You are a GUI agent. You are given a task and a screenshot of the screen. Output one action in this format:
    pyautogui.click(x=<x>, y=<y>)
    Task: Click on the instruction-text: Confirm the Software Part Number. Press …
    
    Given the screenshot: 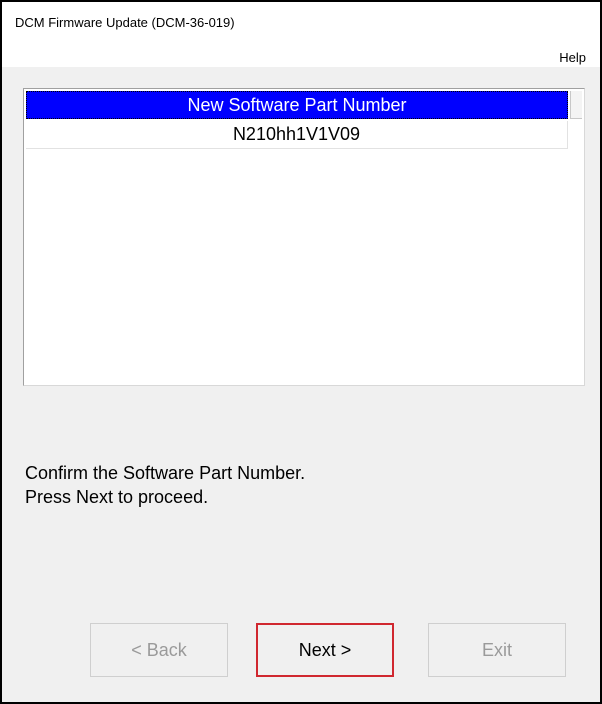 What is the action you would take?
    pyautogui.click(x=165, y=485)
    